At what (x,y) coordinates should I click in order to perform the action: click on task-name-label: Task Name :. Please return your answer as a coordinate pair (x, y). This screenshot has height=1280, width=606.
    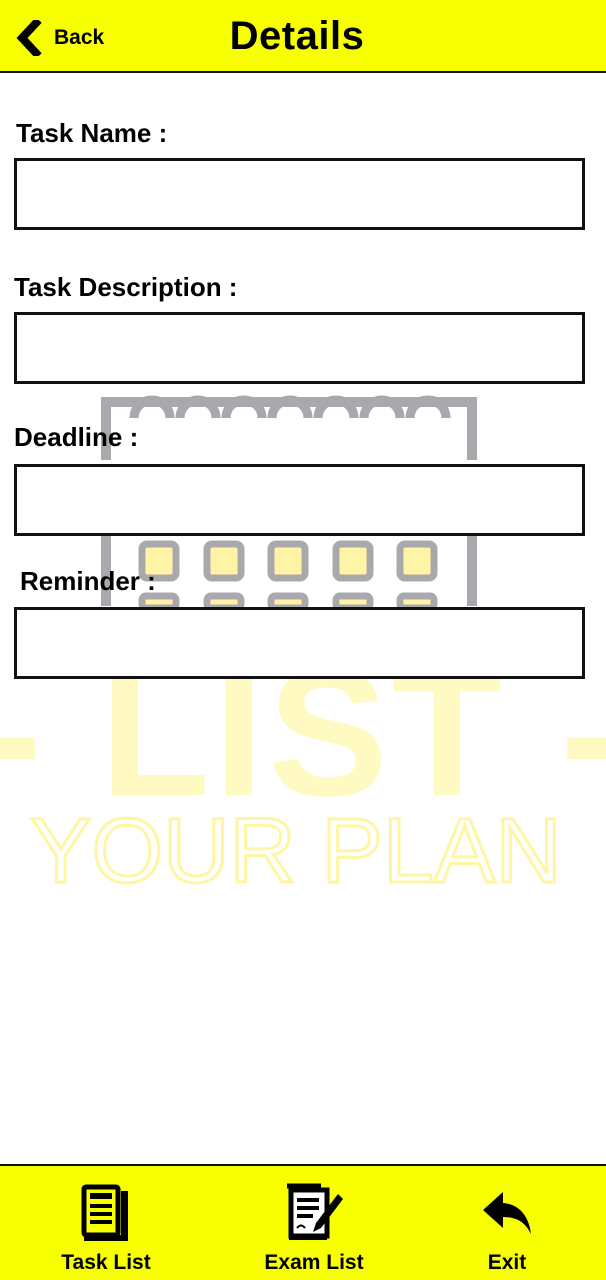
    Looking at the image, I should click on (92, 133).